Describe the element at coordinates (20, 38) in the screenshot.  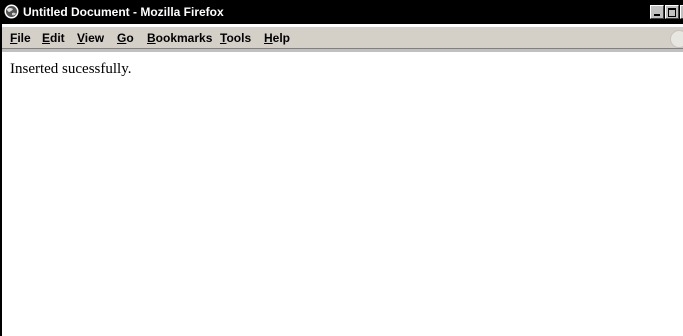
I see `menu-file: File` at that location.